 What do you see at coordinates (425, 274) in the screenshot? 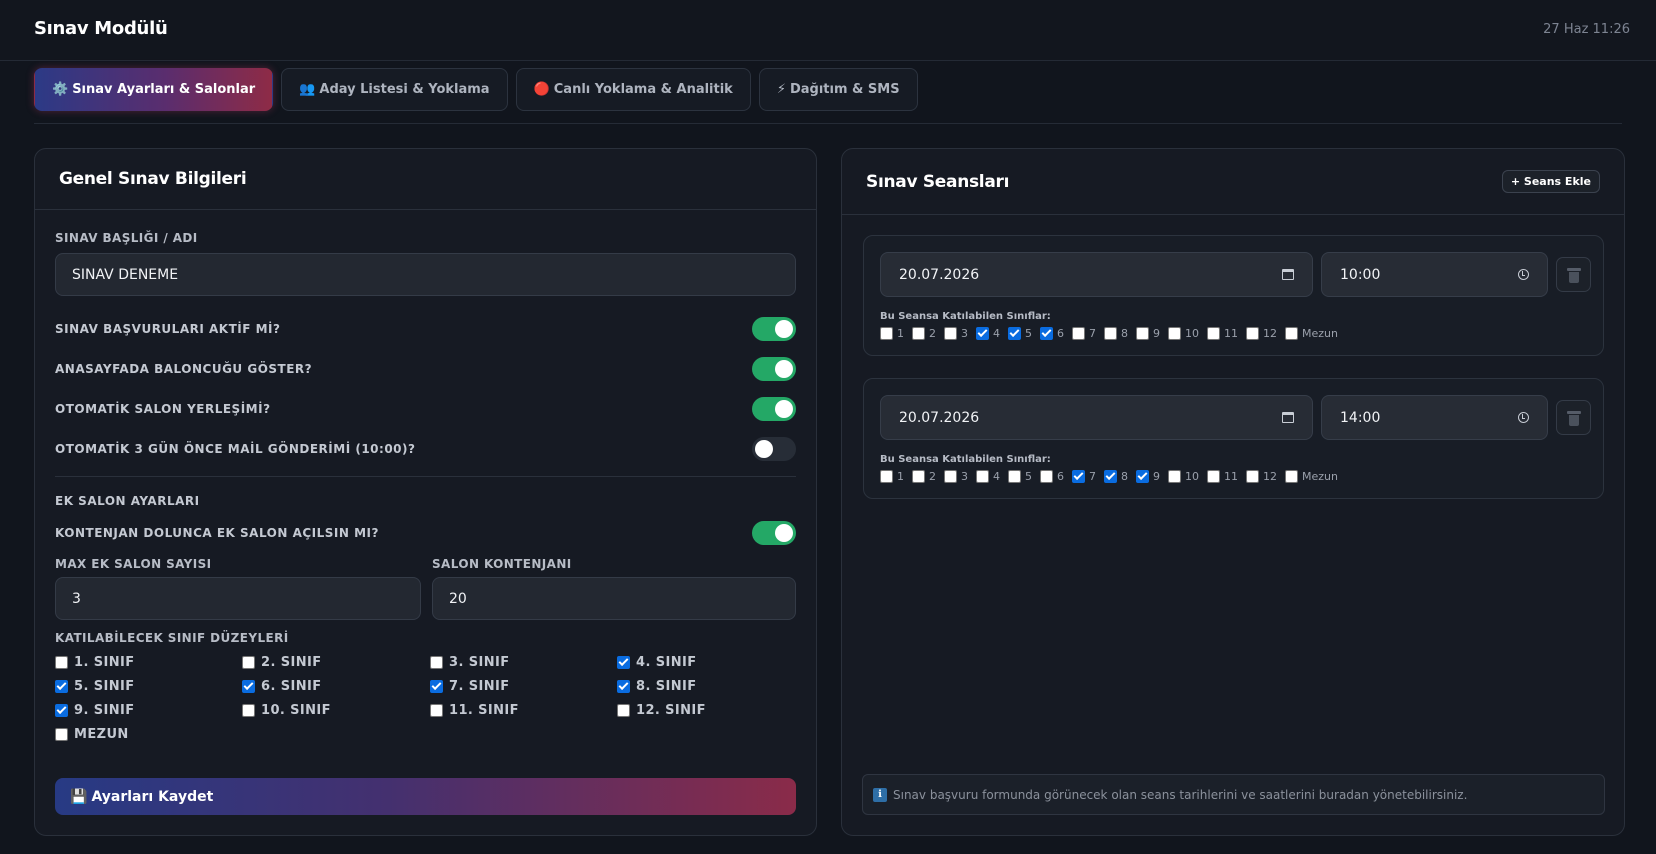
I see `exam-title-input: SINAV DENEME` at bounding box center [425, 274].